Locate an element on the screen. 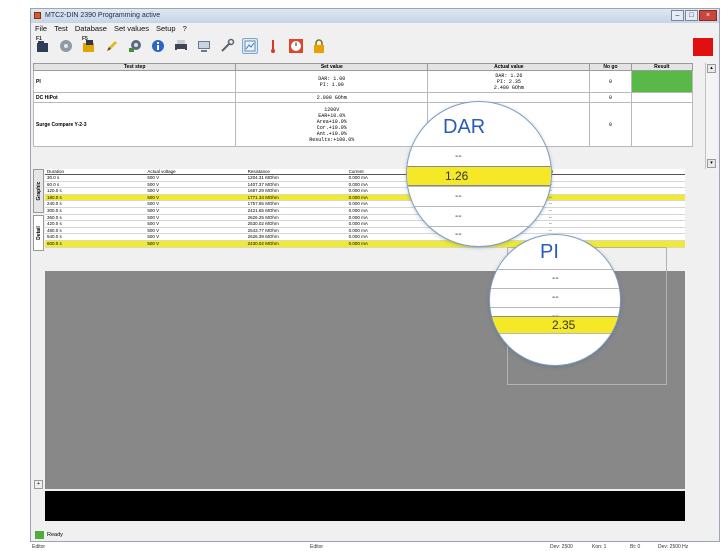 The width and height of the screenshot is (728, 551). set-value-cell: 2.000 GOhm is located at coordinates (332, 97).